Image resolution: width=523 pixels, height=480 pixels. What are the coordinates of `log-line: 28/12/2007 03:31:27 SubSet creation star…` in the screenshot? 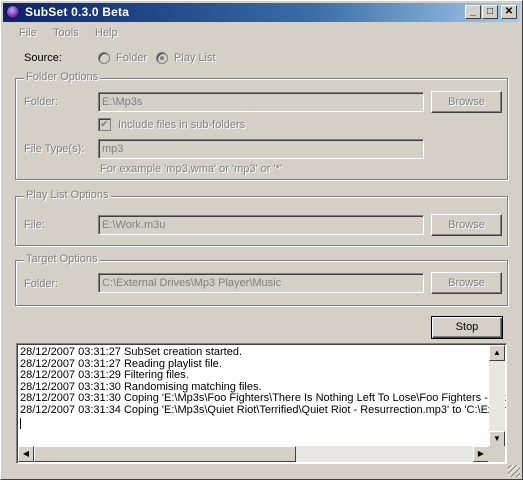 It's located at (131, 352).